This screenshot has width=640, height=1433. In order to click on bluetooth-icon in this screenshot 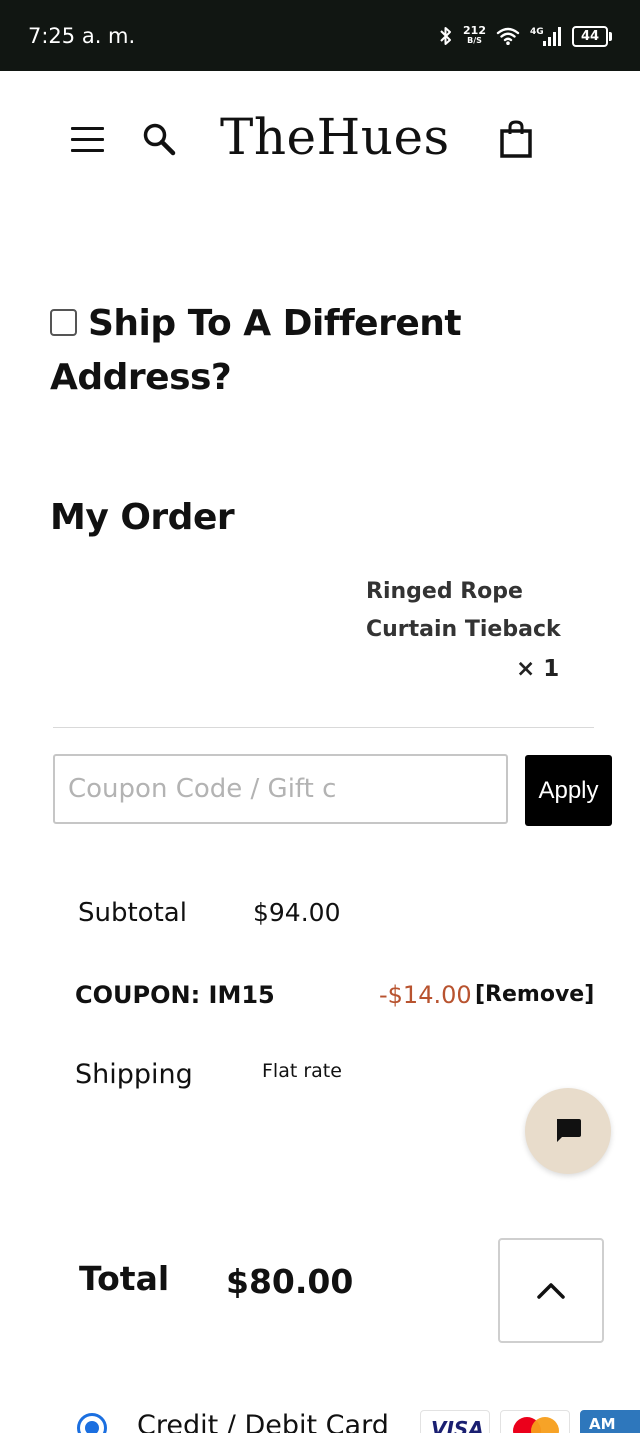, I will do `click(446, 36)`.